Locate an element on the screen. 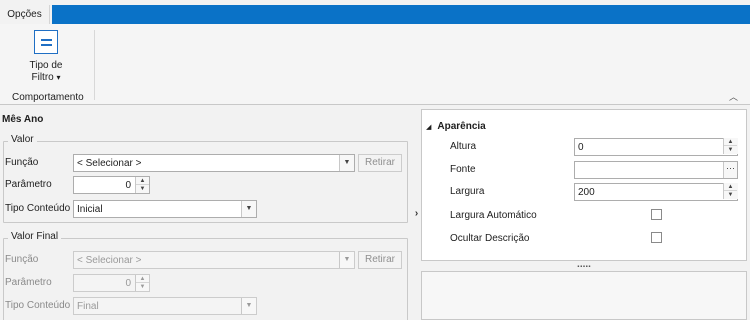  expand-arrow-icon: › is located at coordinates (416, 213).